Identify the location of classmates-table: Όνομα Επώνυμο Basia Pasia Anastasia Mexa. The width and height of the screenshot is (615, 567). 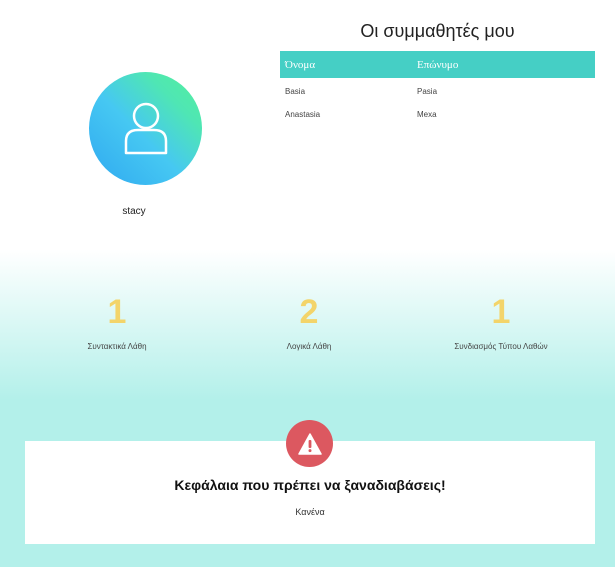
(437, 88).